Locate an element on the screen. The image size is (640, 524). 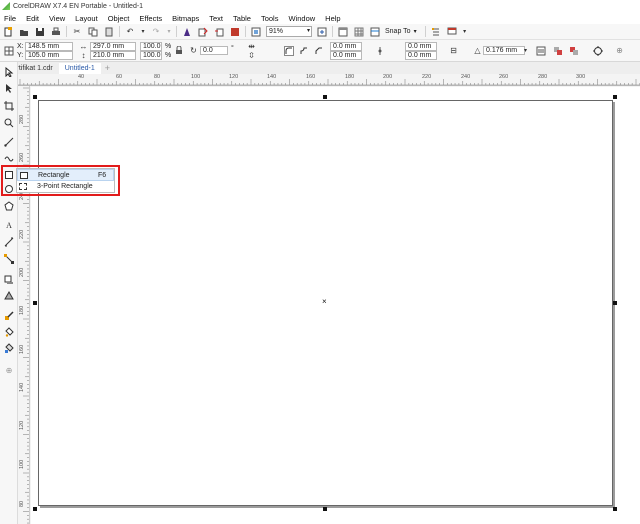
publish-pdf-icon is located at coordinates (235, 32).